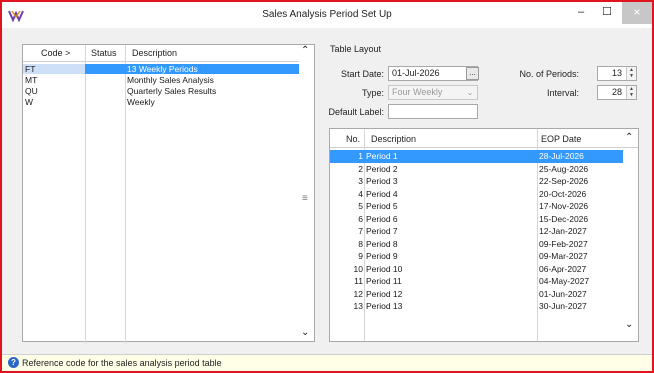 This screenshot has height=373, width=654. I want to click on vertical-scrollbar: ⌃ ≡ ⌄, so click(306, 193).